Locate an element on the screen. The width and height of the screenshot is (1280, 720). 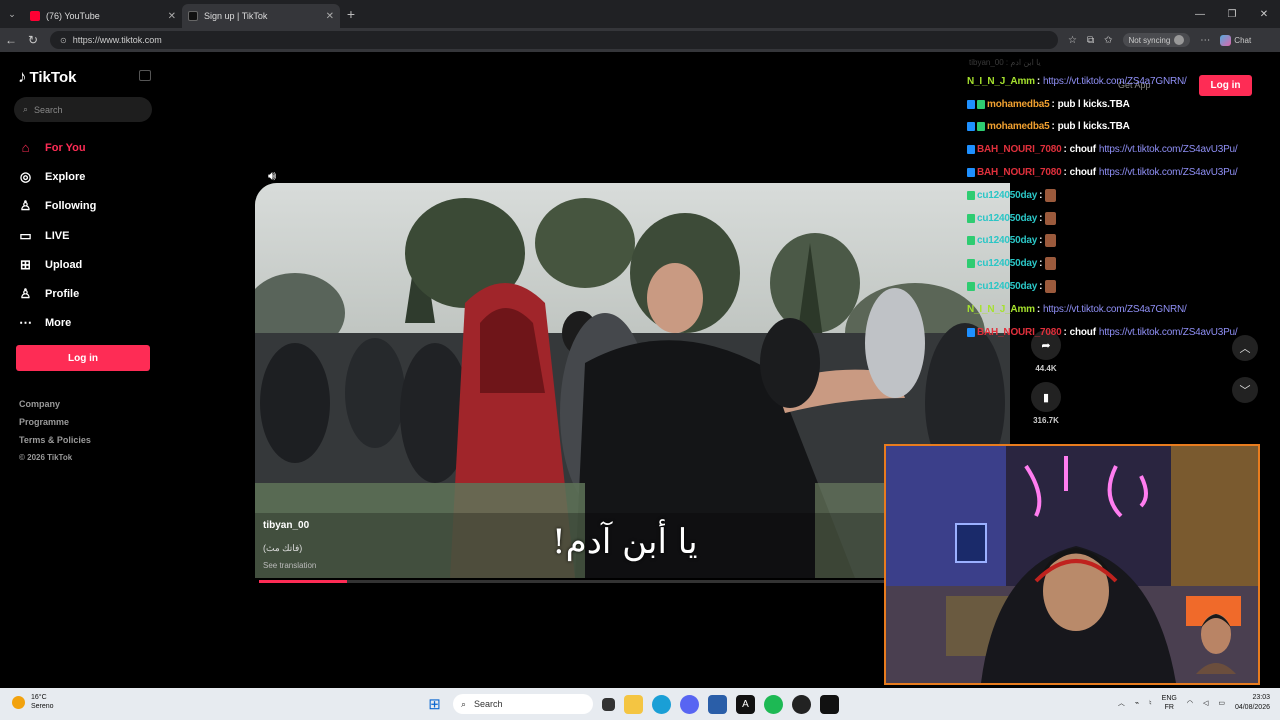
search-placeholder: Search is located at coordinates (48, 109).